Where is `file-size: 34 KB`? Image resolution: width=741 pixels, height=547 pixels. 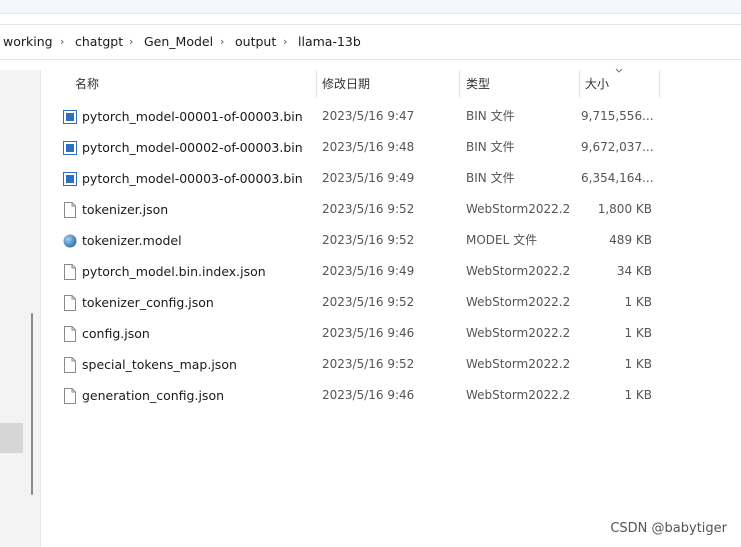
file-size: 34 KB is located at coordinates (634, 271).